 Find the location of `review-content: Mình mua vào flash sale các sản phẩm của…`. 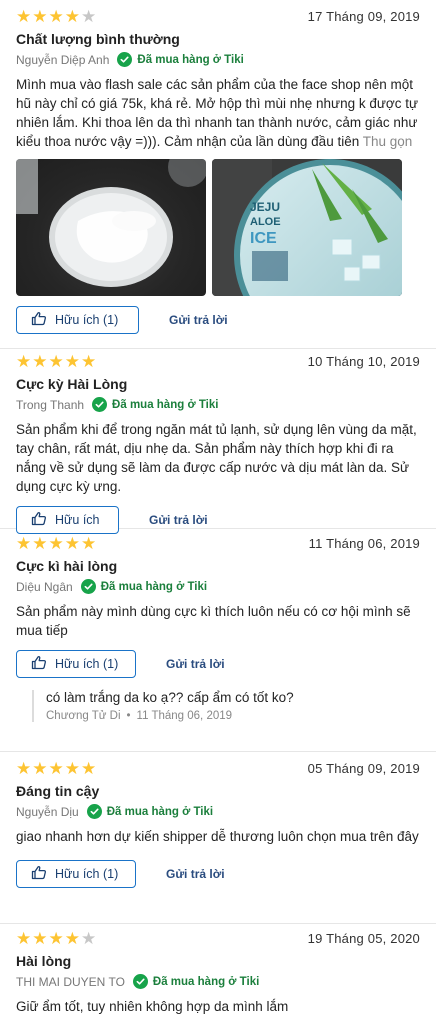

review-content: Mình mua vào flash sale các sản phẩm của… is located at coordinates (217, 113).